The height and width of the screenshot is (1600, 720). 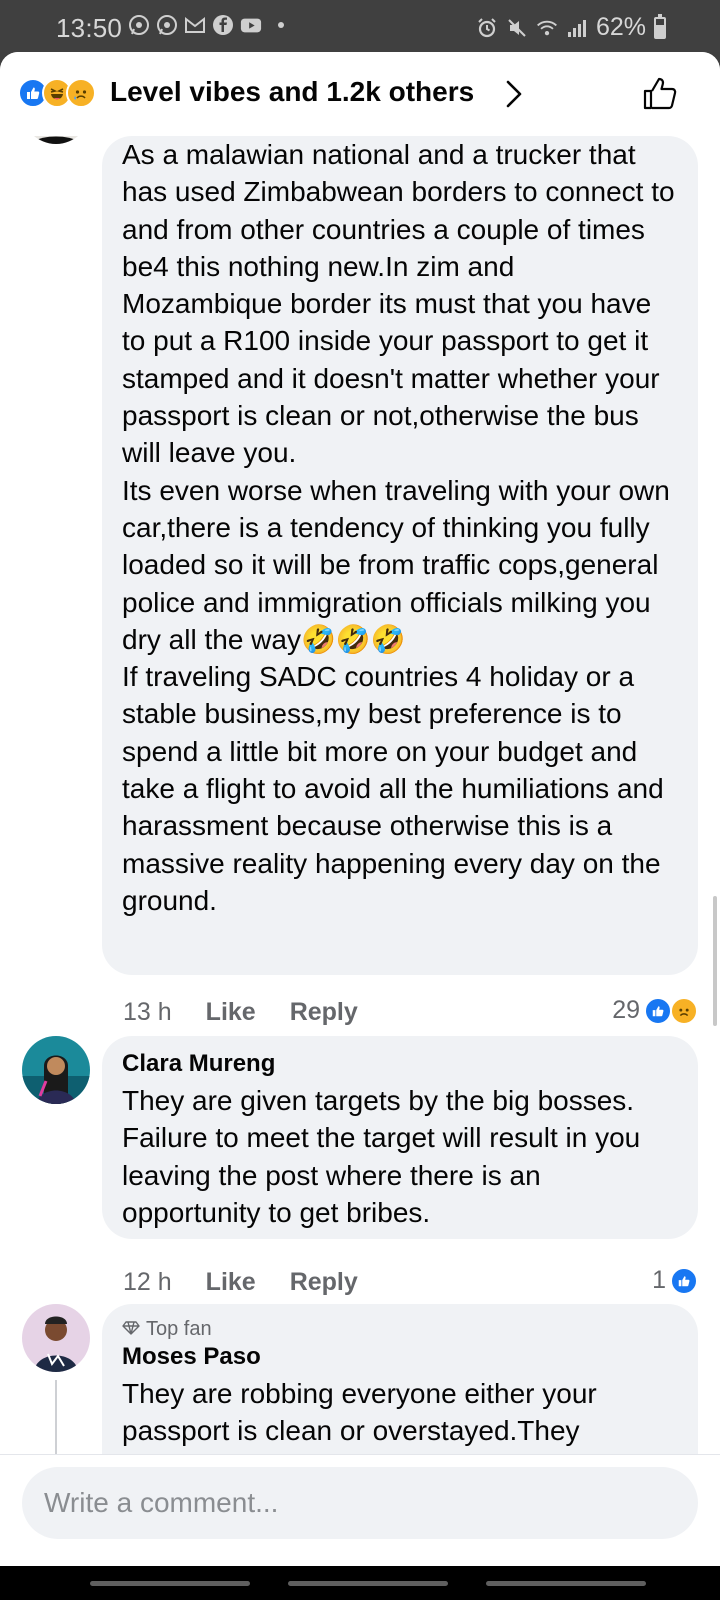 I want to click on comment-author: Moses Paso, so click(x=400, y=1357).